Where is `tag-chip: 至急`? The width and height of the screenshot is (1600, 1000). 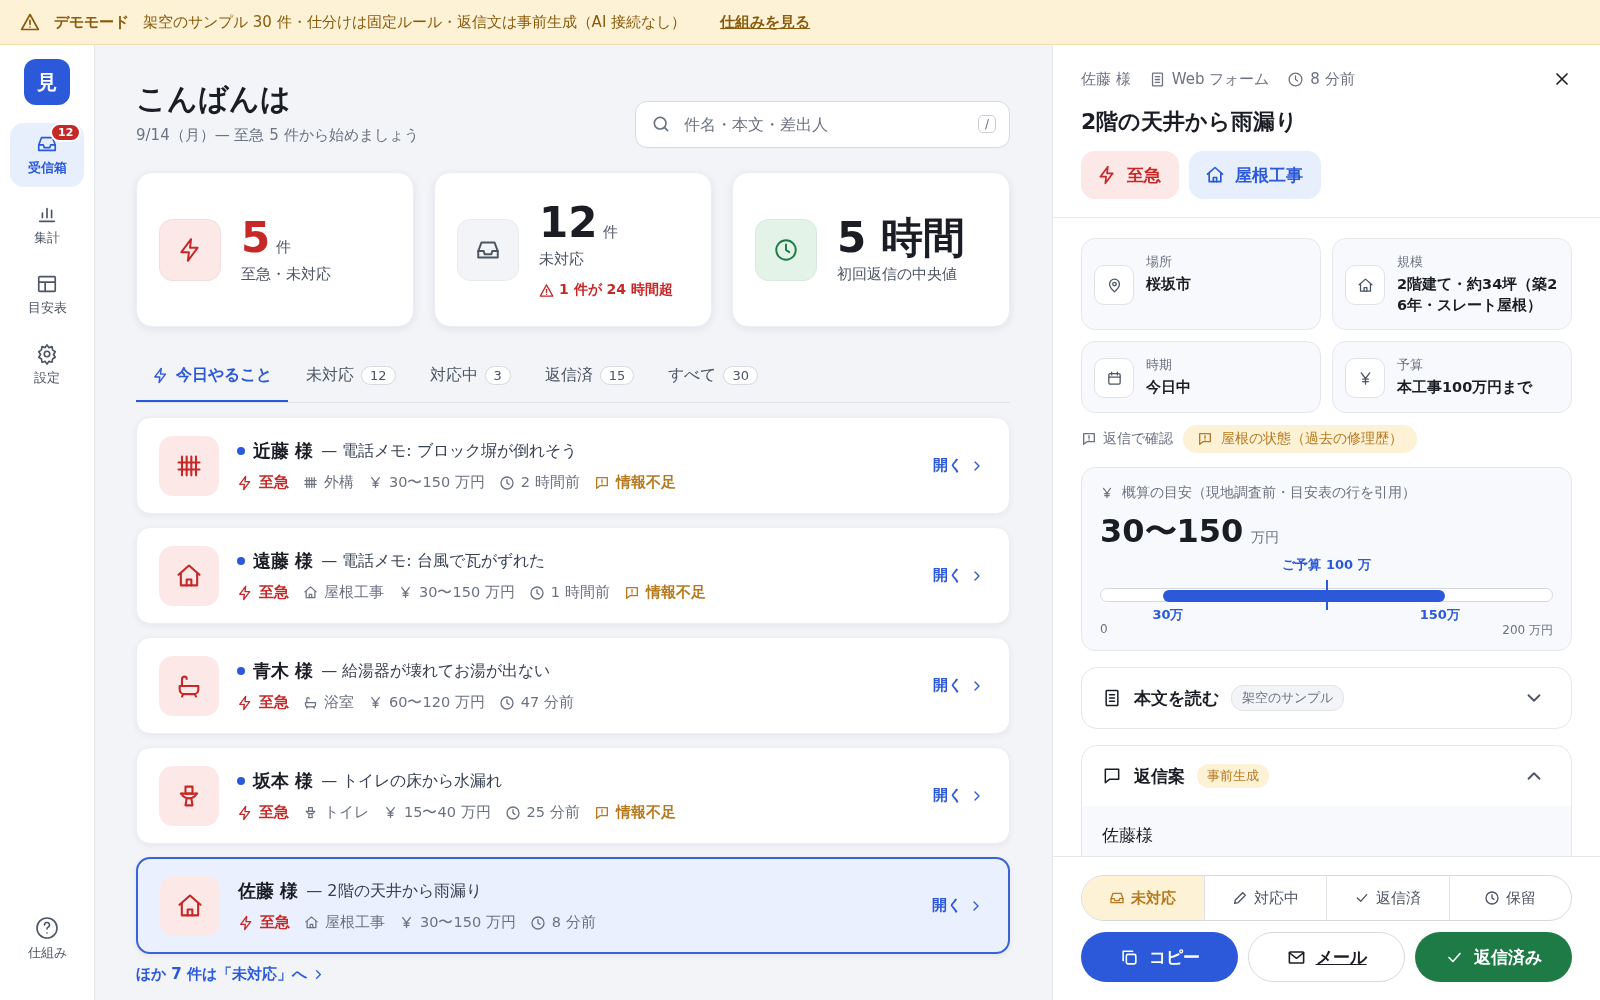
tag-chip: 至急 is located at coordinates (1130, 175).